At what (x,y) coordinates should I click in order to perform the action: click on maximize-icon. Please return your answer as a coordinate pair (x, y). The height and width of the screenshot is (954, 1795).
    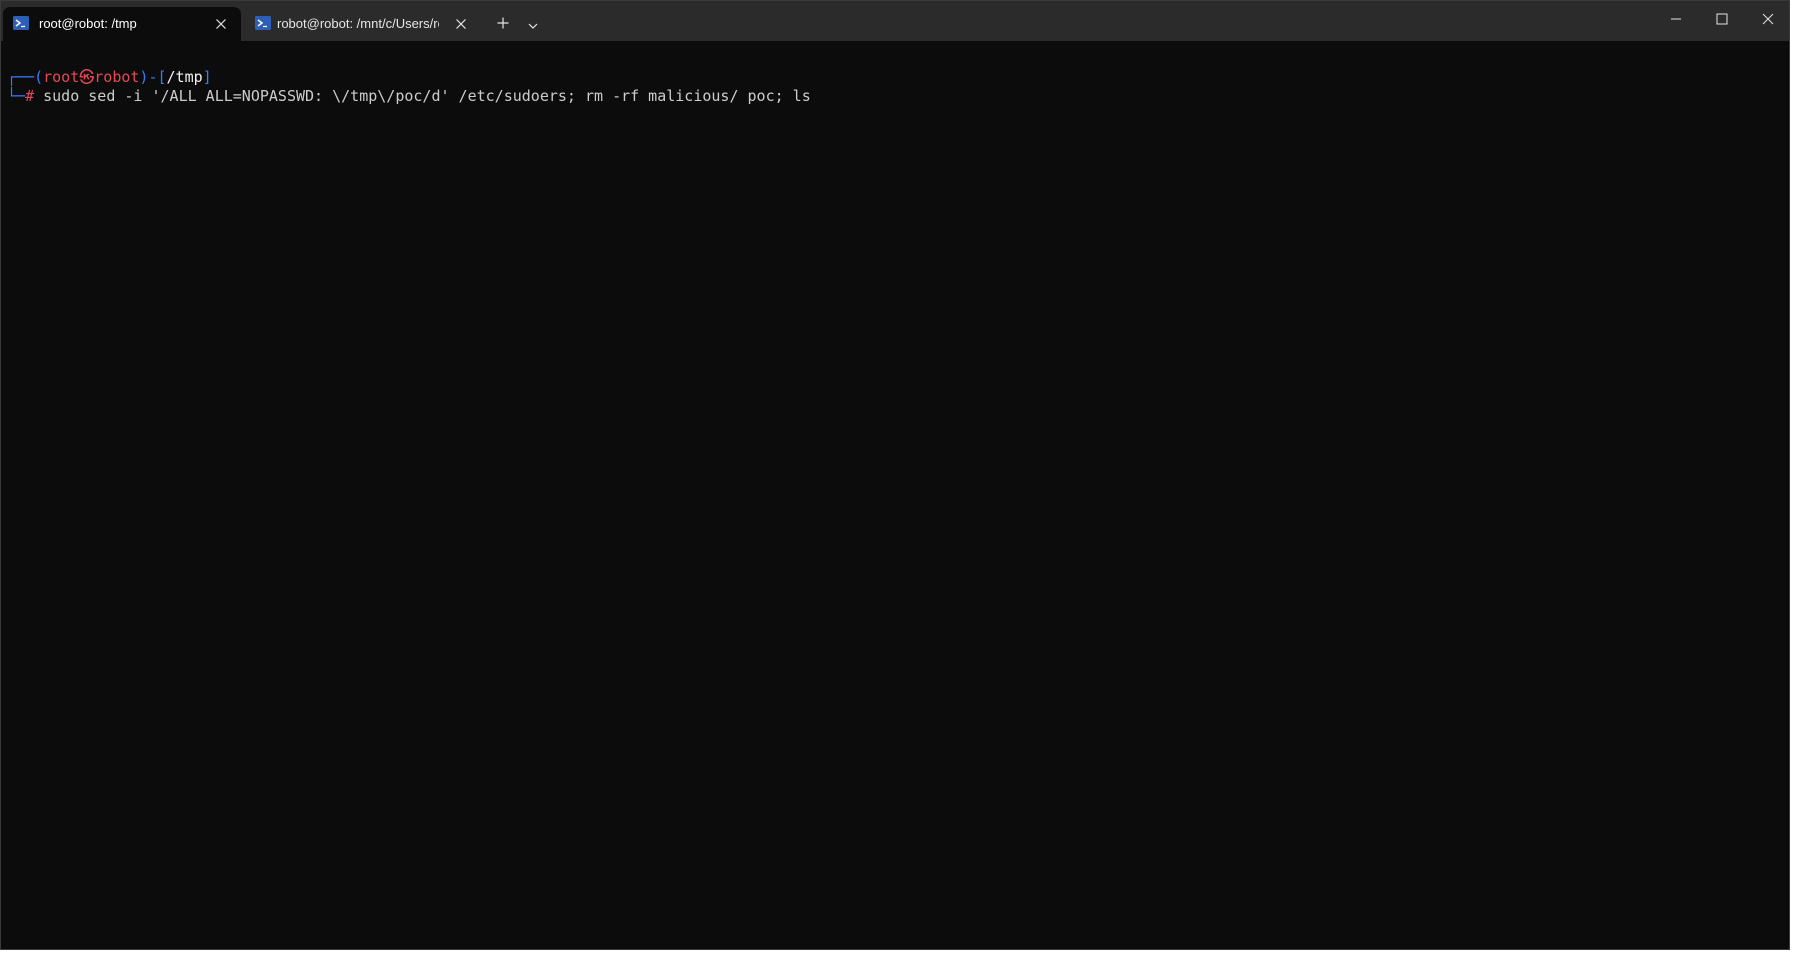
    Looking at the image, I should click on (1722, 21).